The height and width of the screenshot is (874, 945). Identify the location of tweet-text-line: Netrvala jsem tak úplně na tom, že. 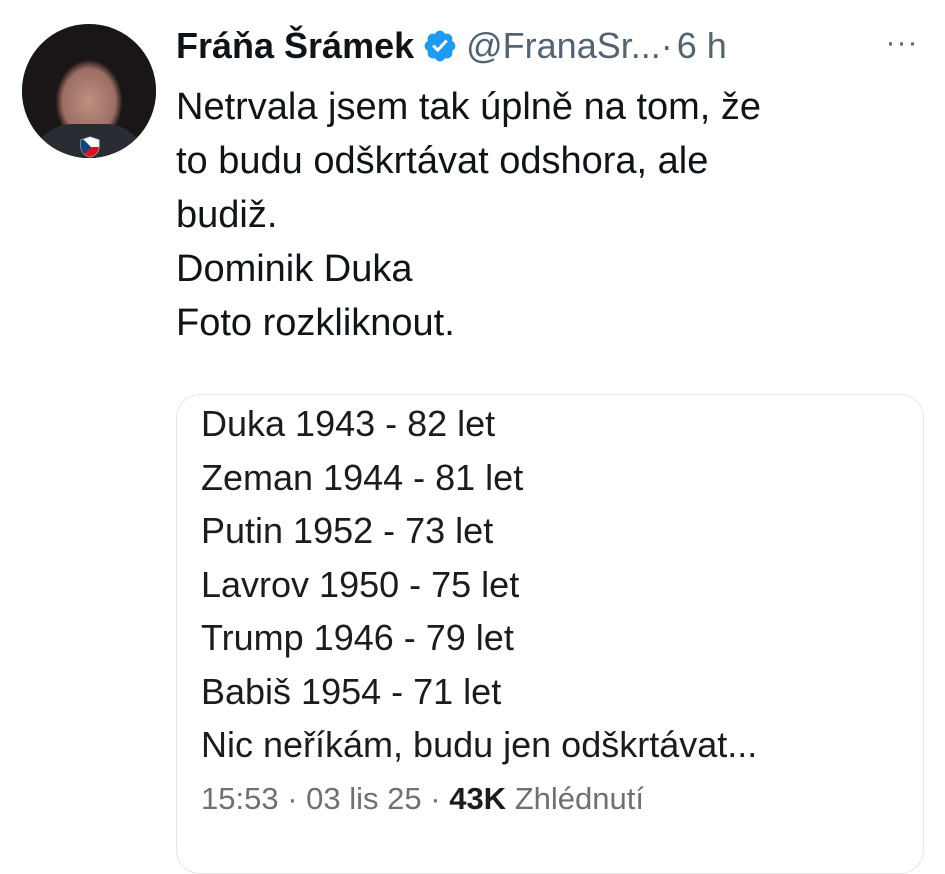
(469, 107).